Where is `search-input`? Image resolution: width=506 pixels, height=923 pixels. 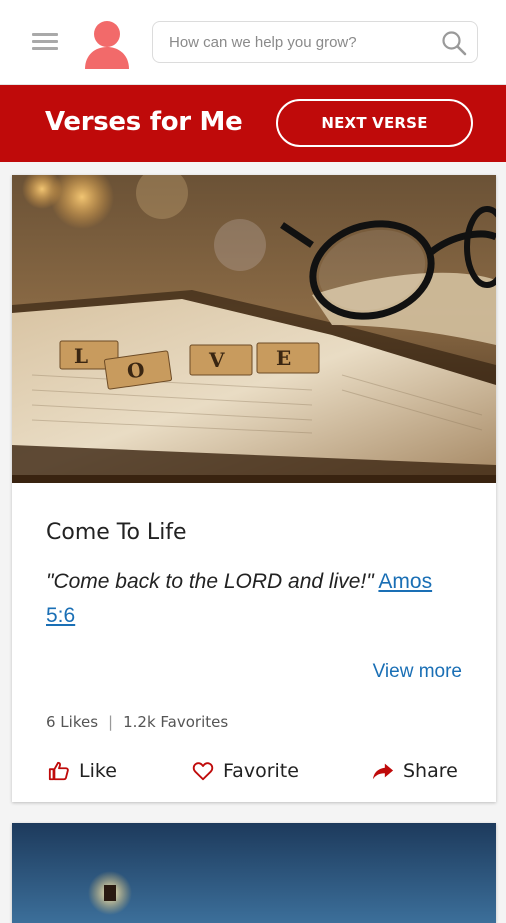
search-input is located at coordinates (300, 42).